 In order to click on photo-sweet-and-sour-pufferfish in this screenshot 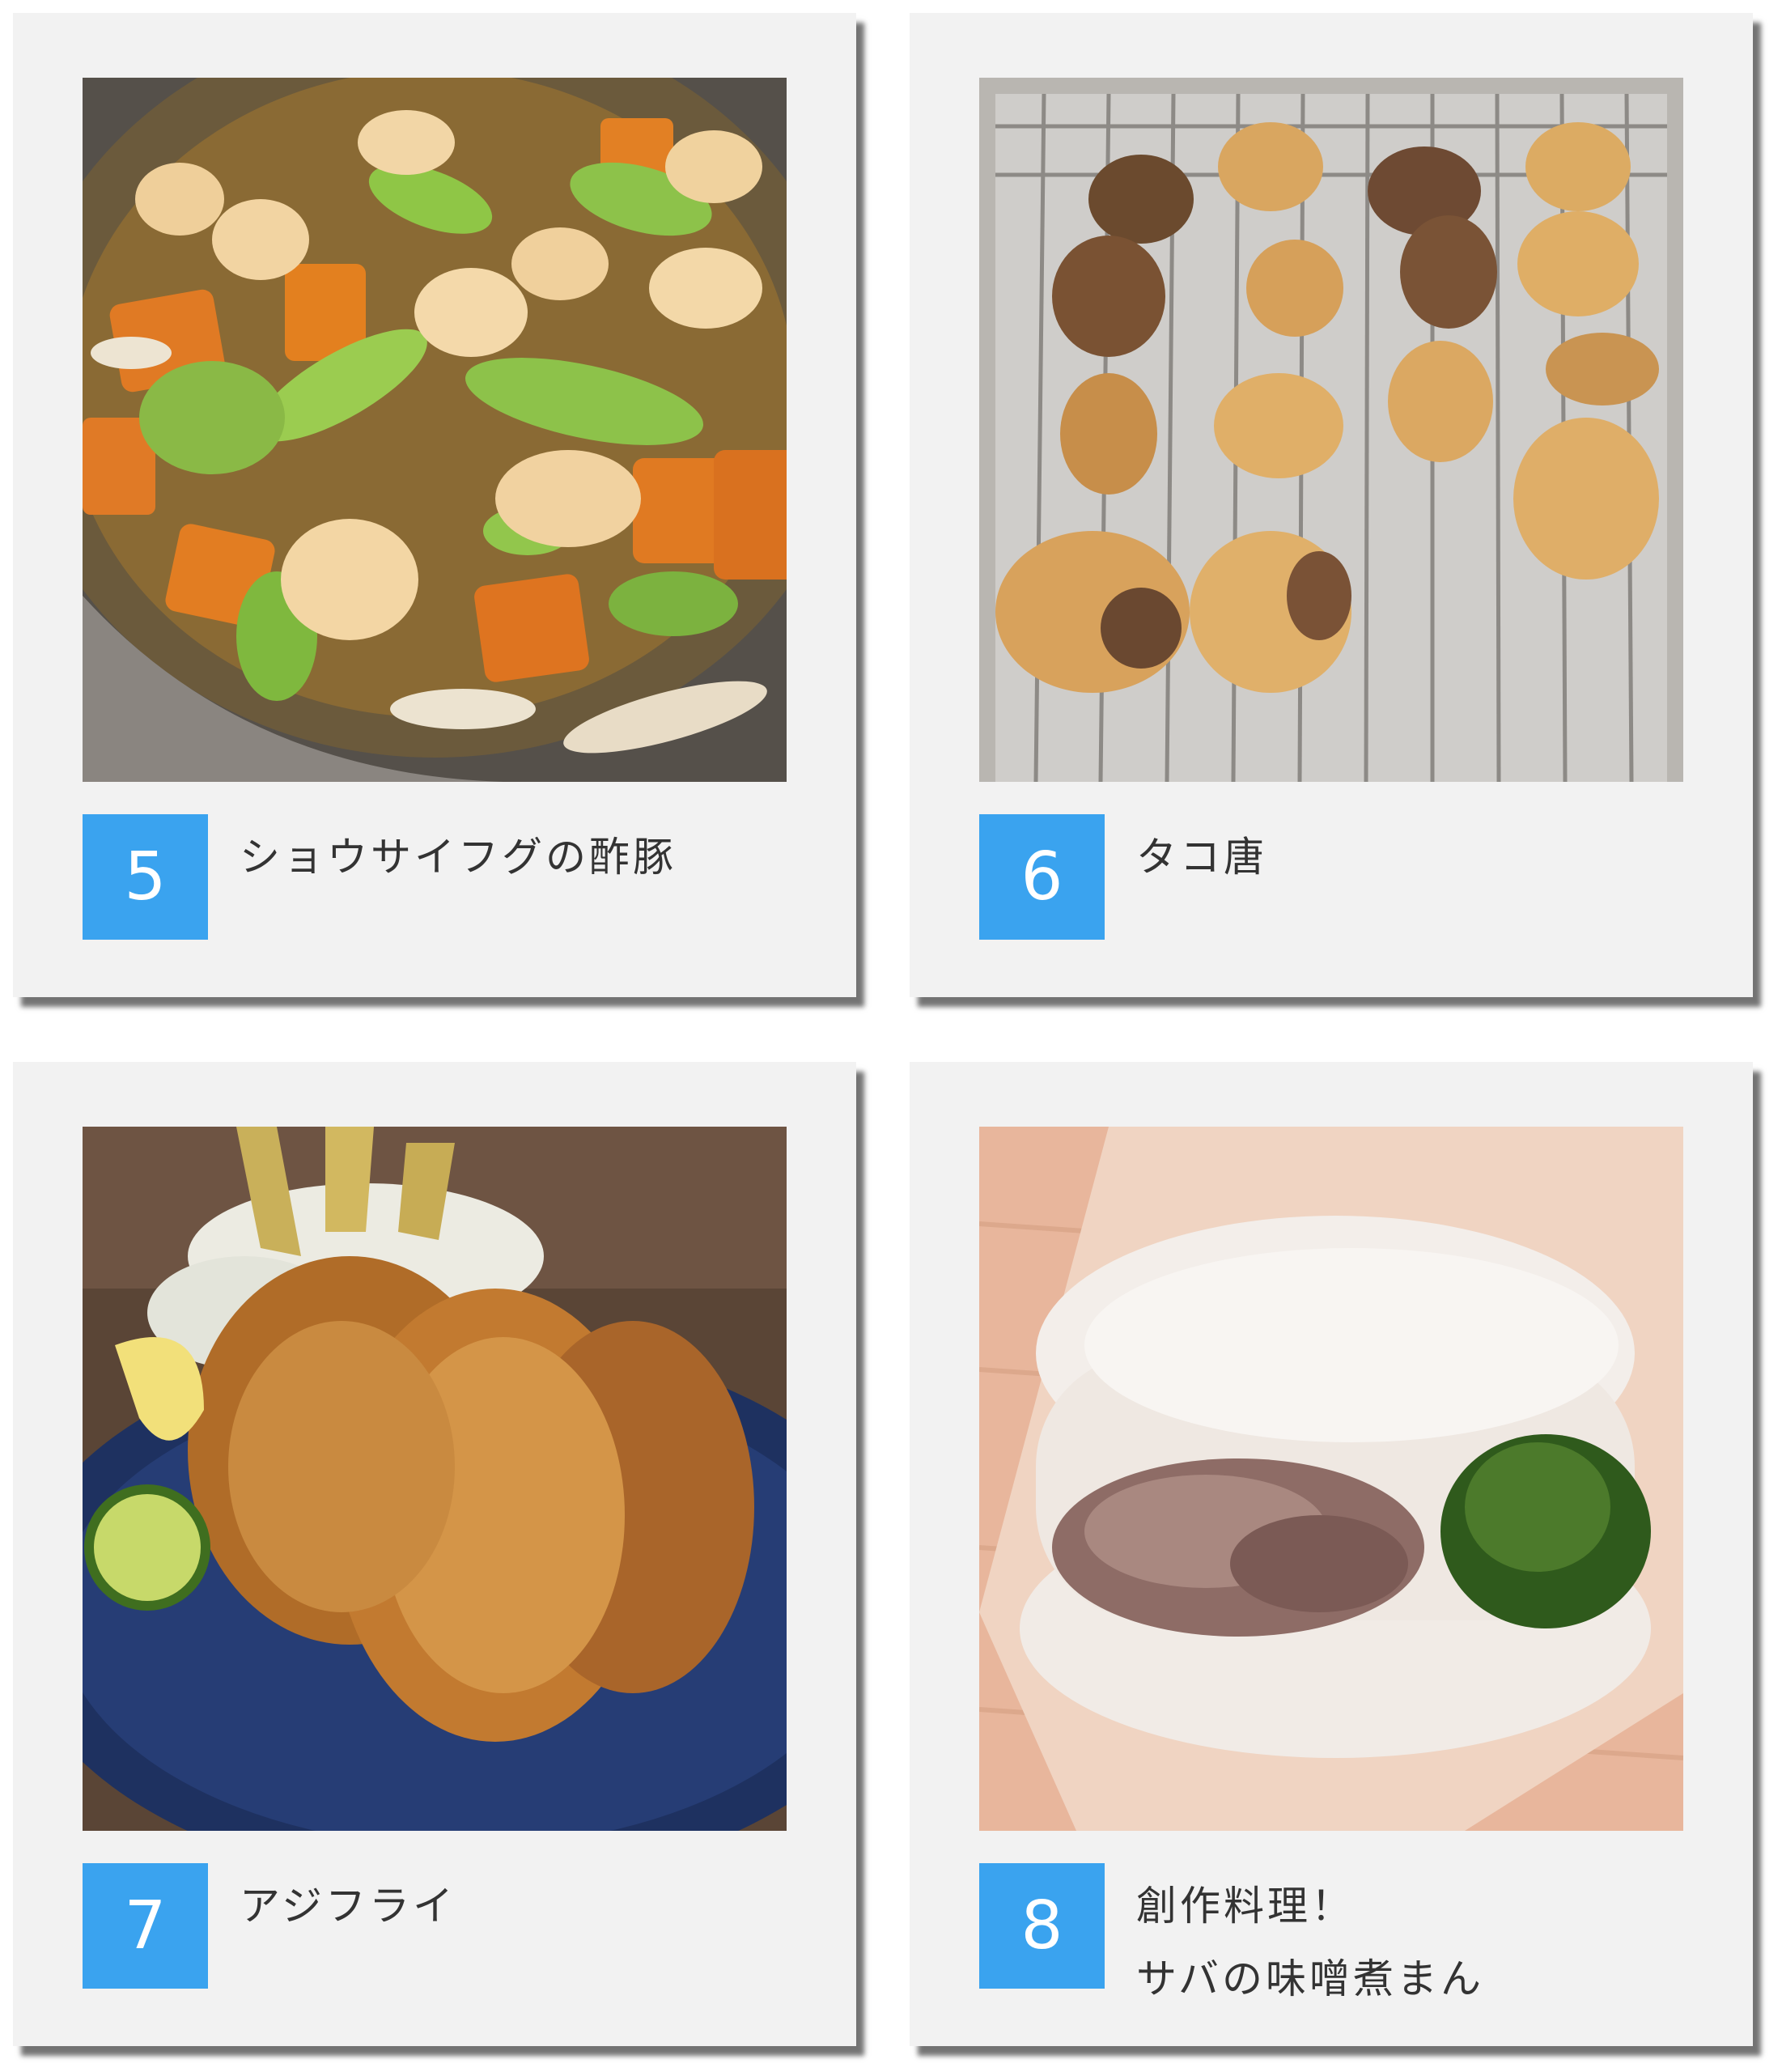, I will do `click(435, 430)`.